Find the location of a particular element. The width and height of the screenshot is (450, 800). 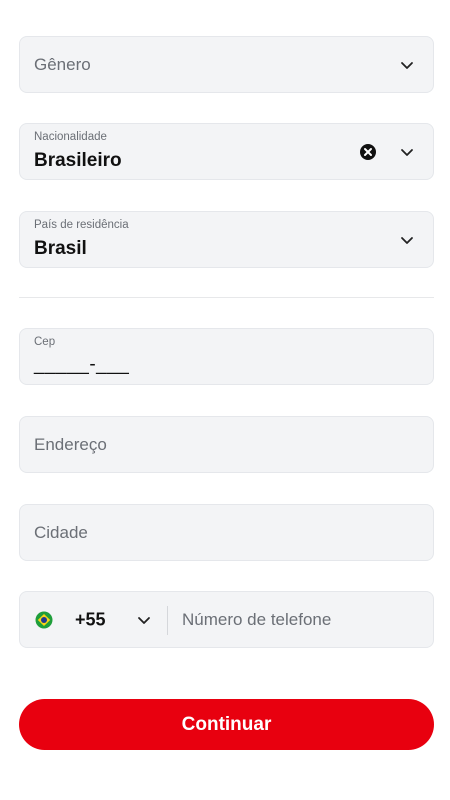

residence-country-label: País de residência is located at coordinates (81, 225).